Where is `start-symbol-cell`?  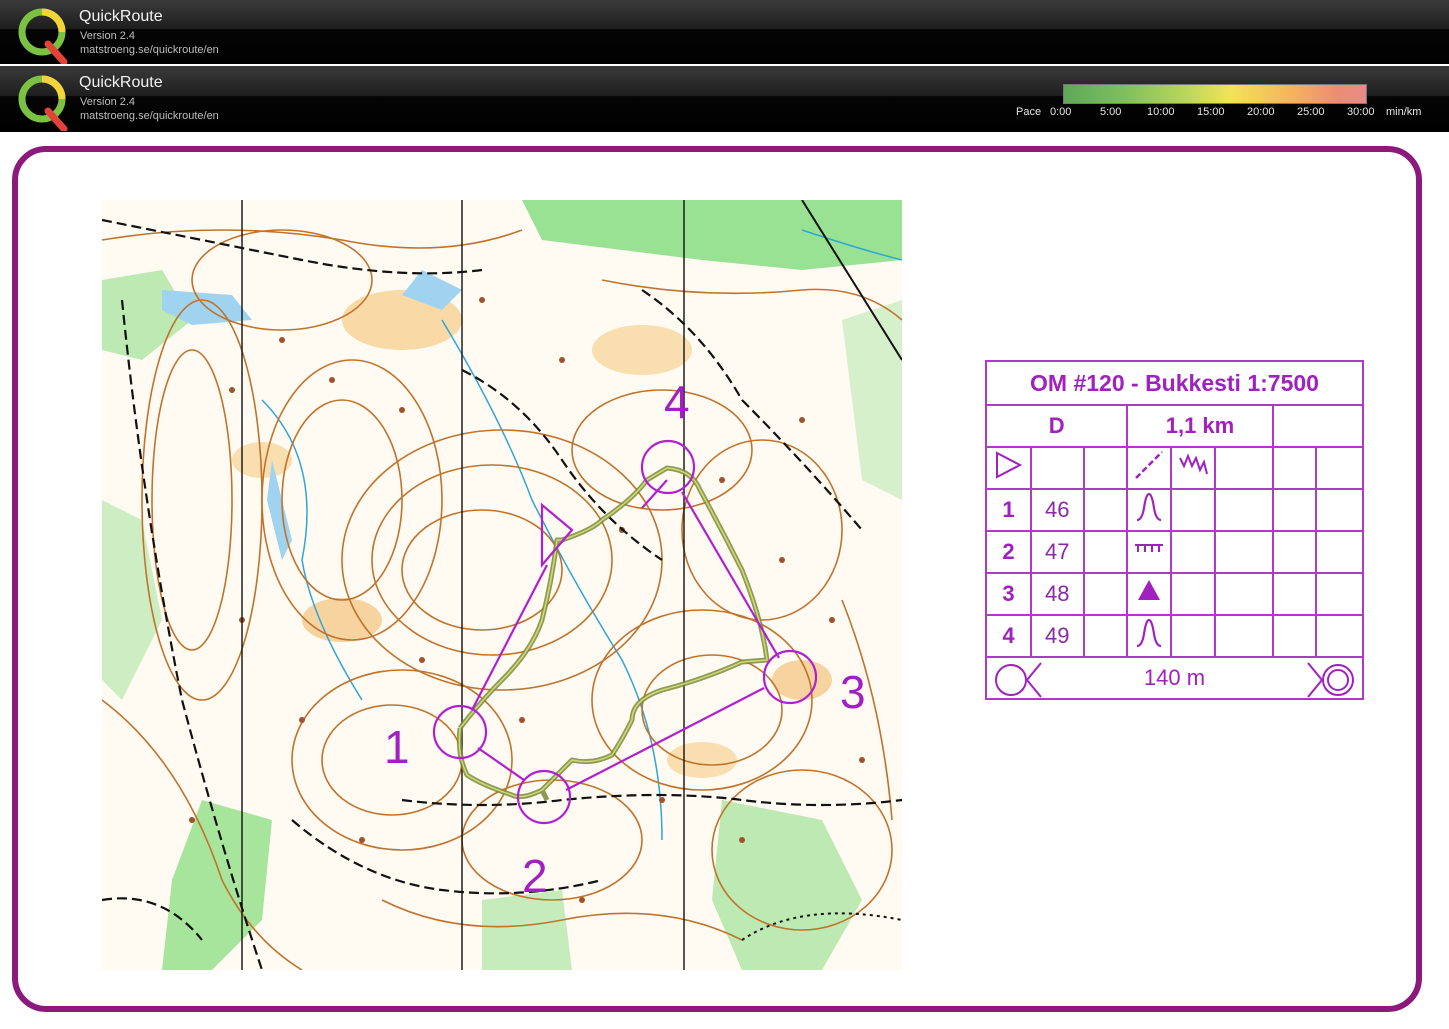
start-symbol-cell is located at coordinates (1008, 468).